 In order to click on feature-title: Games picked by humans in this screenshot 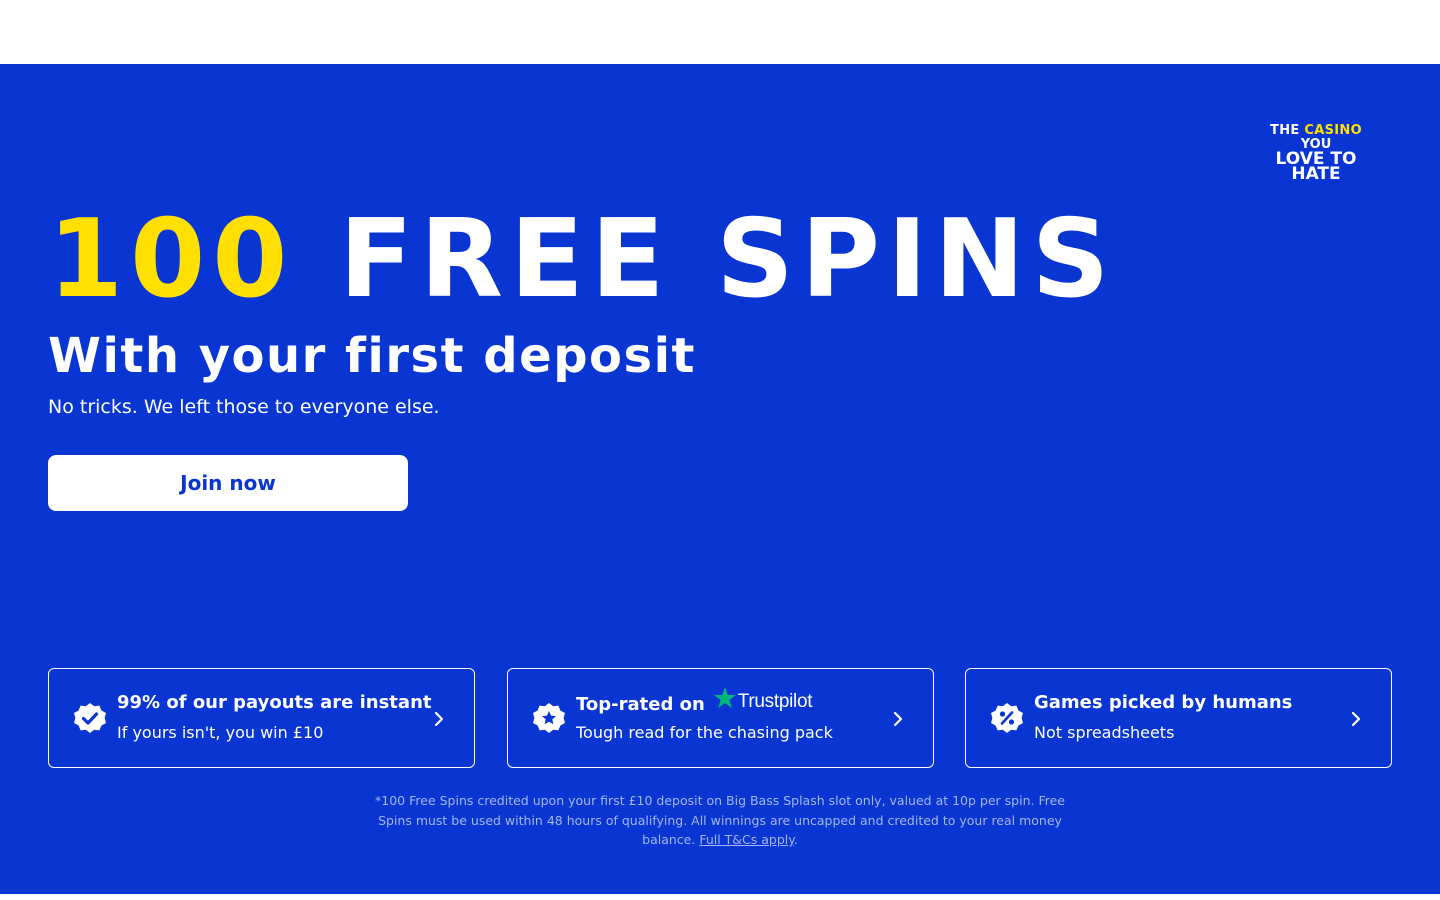, I will do `click(1163, 702)`.